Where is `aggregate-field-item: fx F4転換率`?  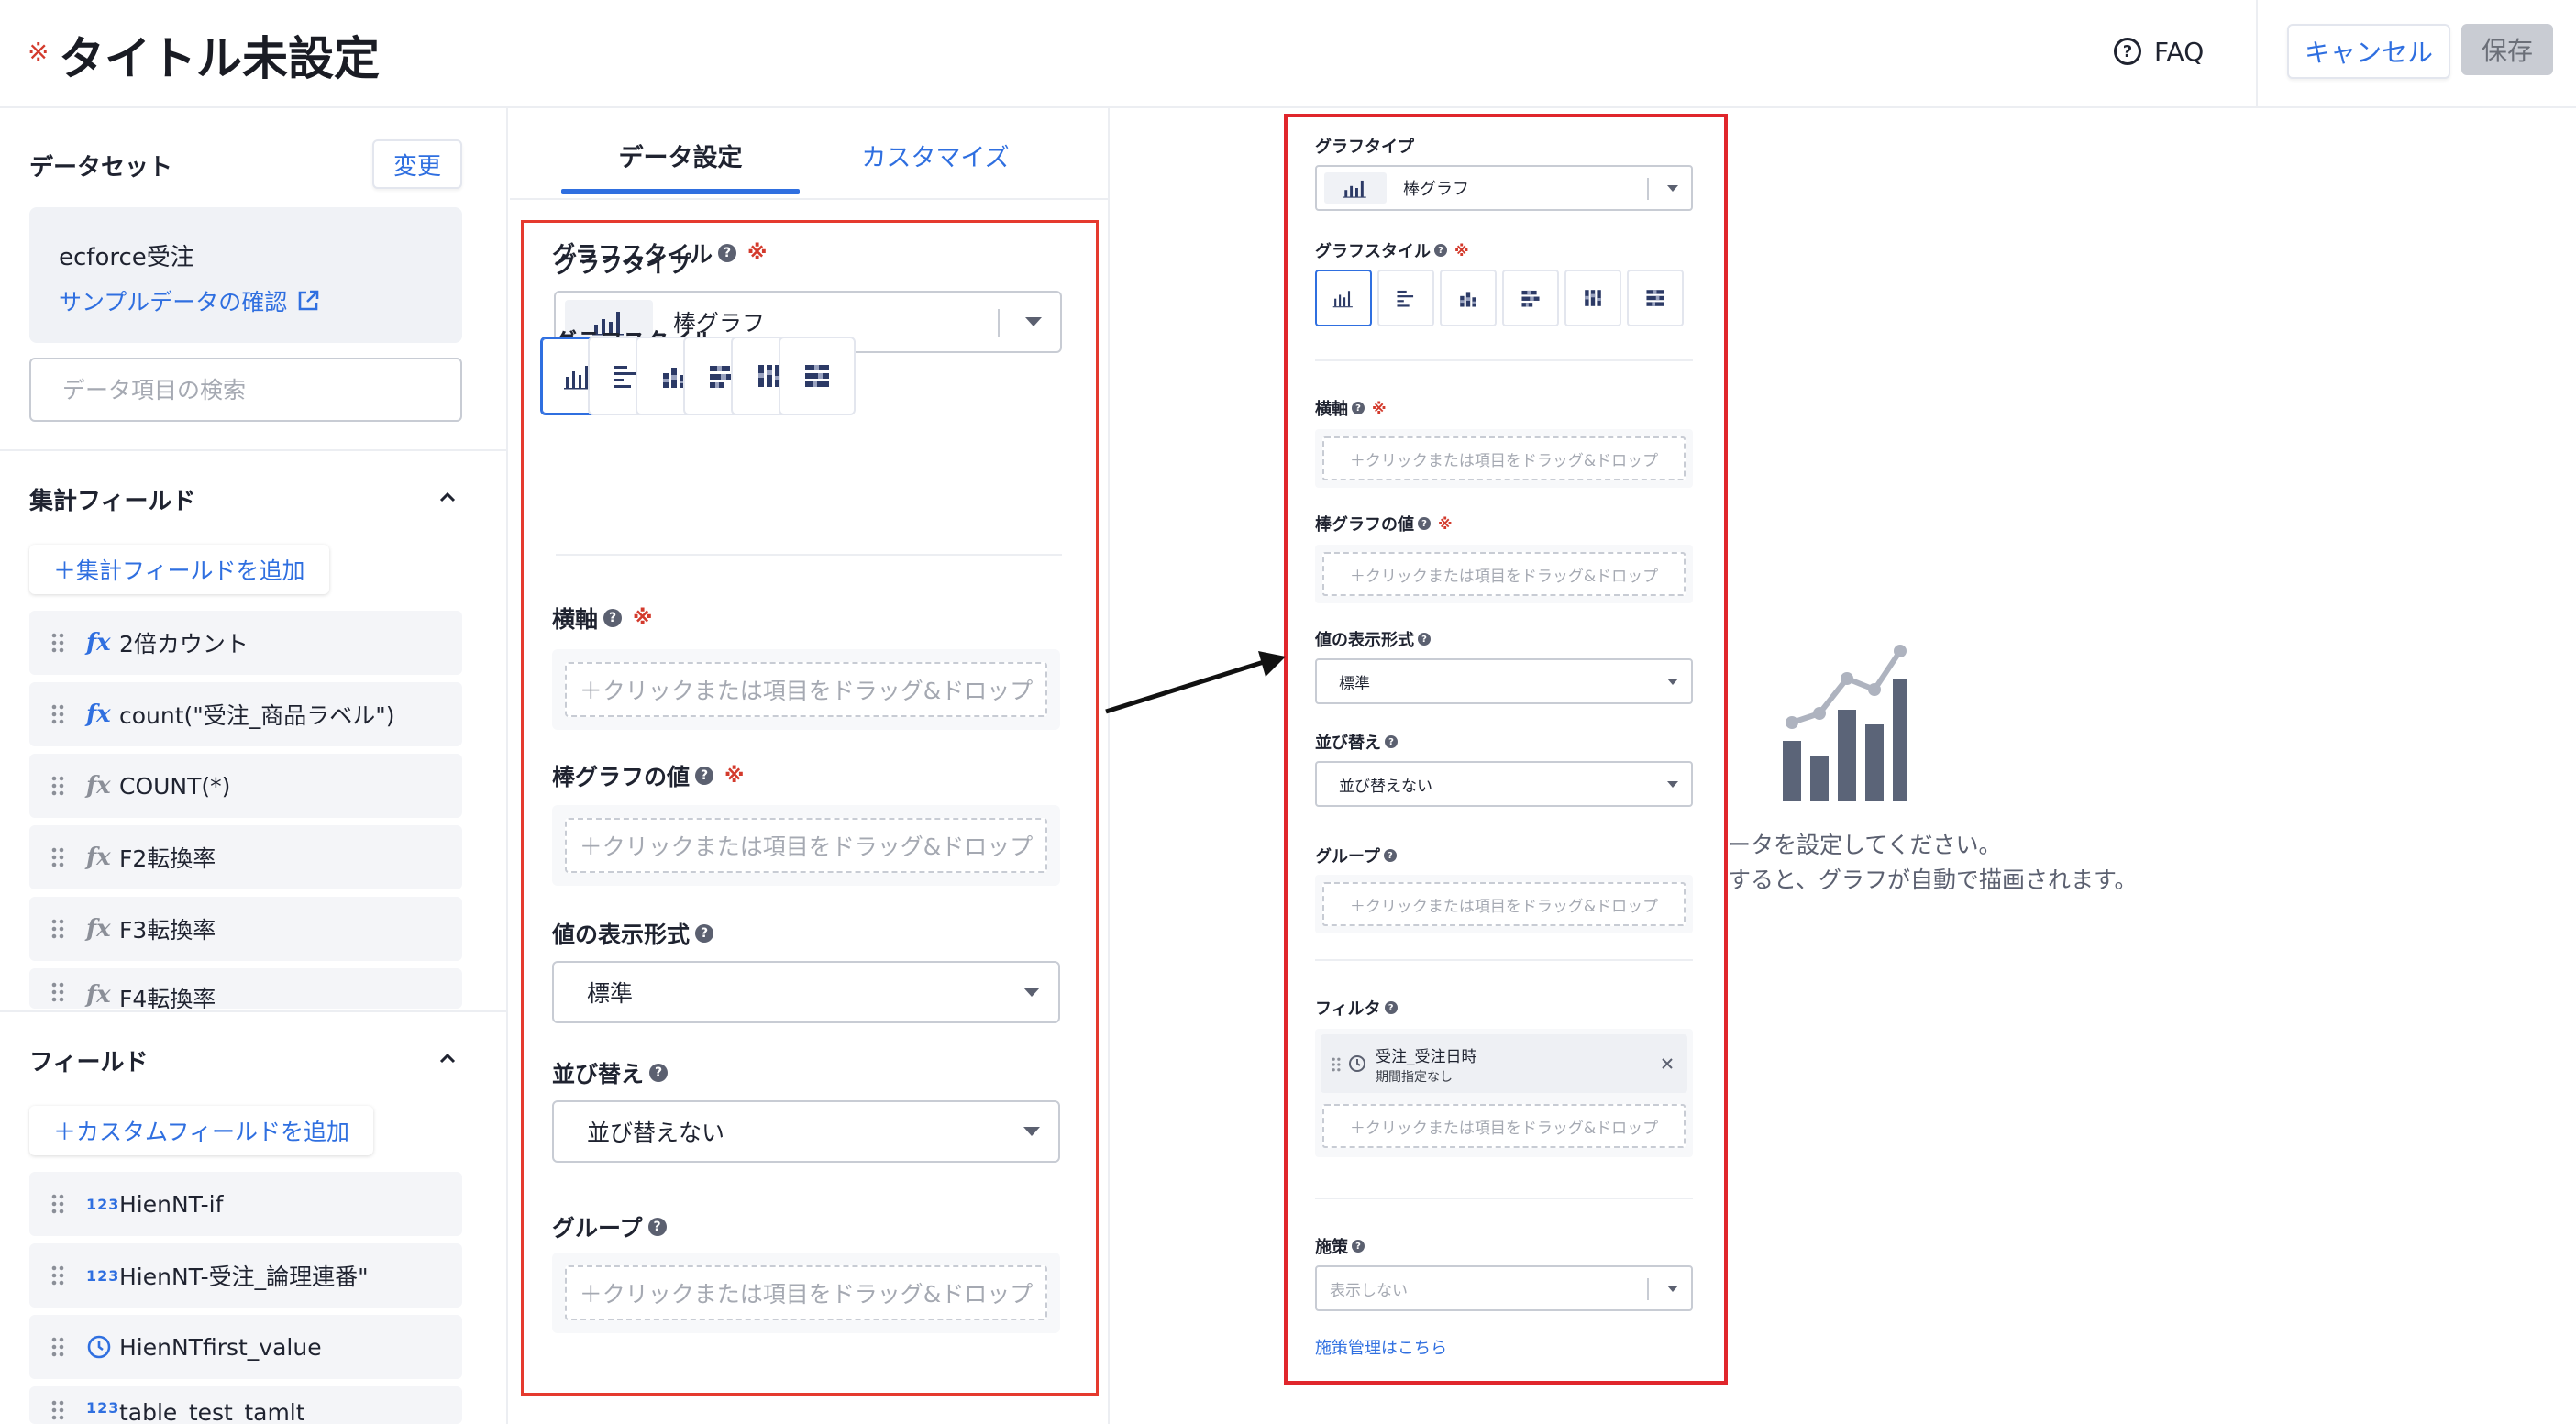 aggregate-field-item: fx F4転換率 is located at coordinates (245, 988).